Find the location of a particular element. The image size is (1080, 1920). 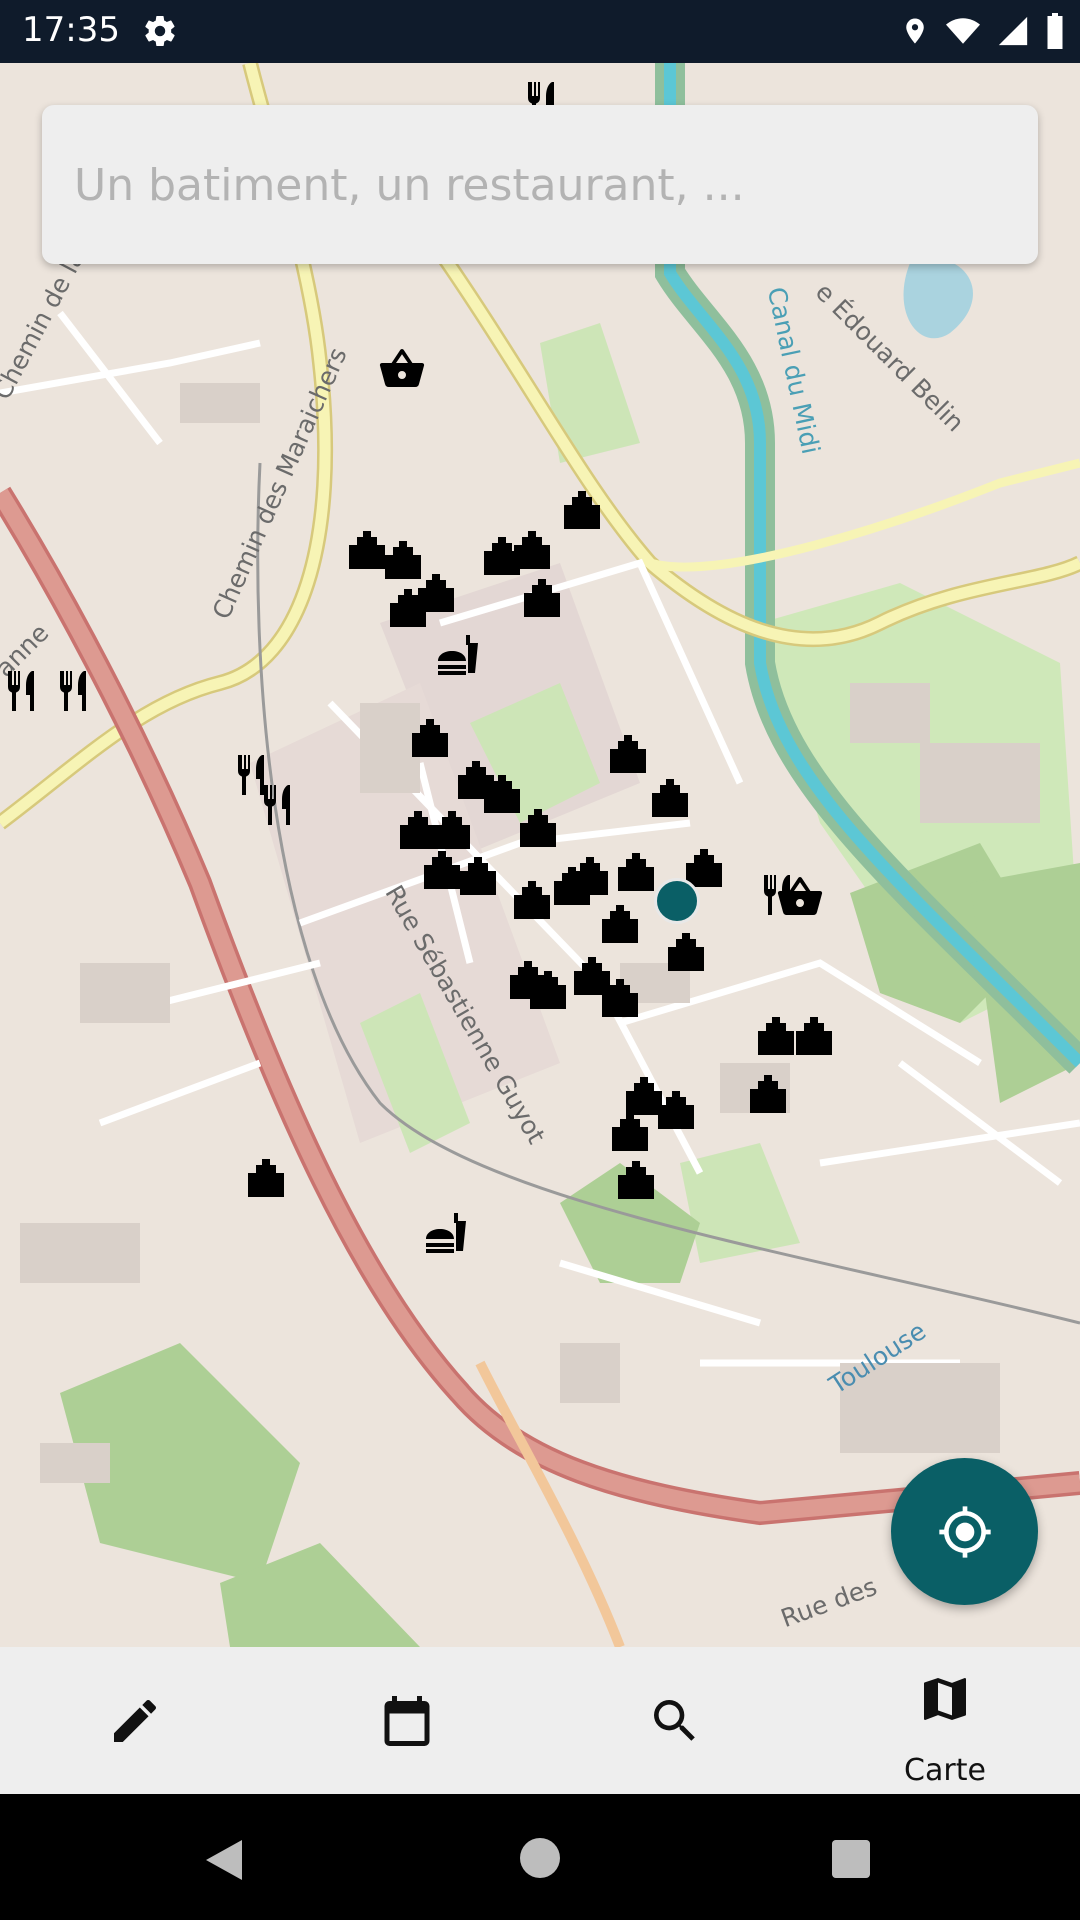

nav-item-calendar is located at coordinates (405, 1720).